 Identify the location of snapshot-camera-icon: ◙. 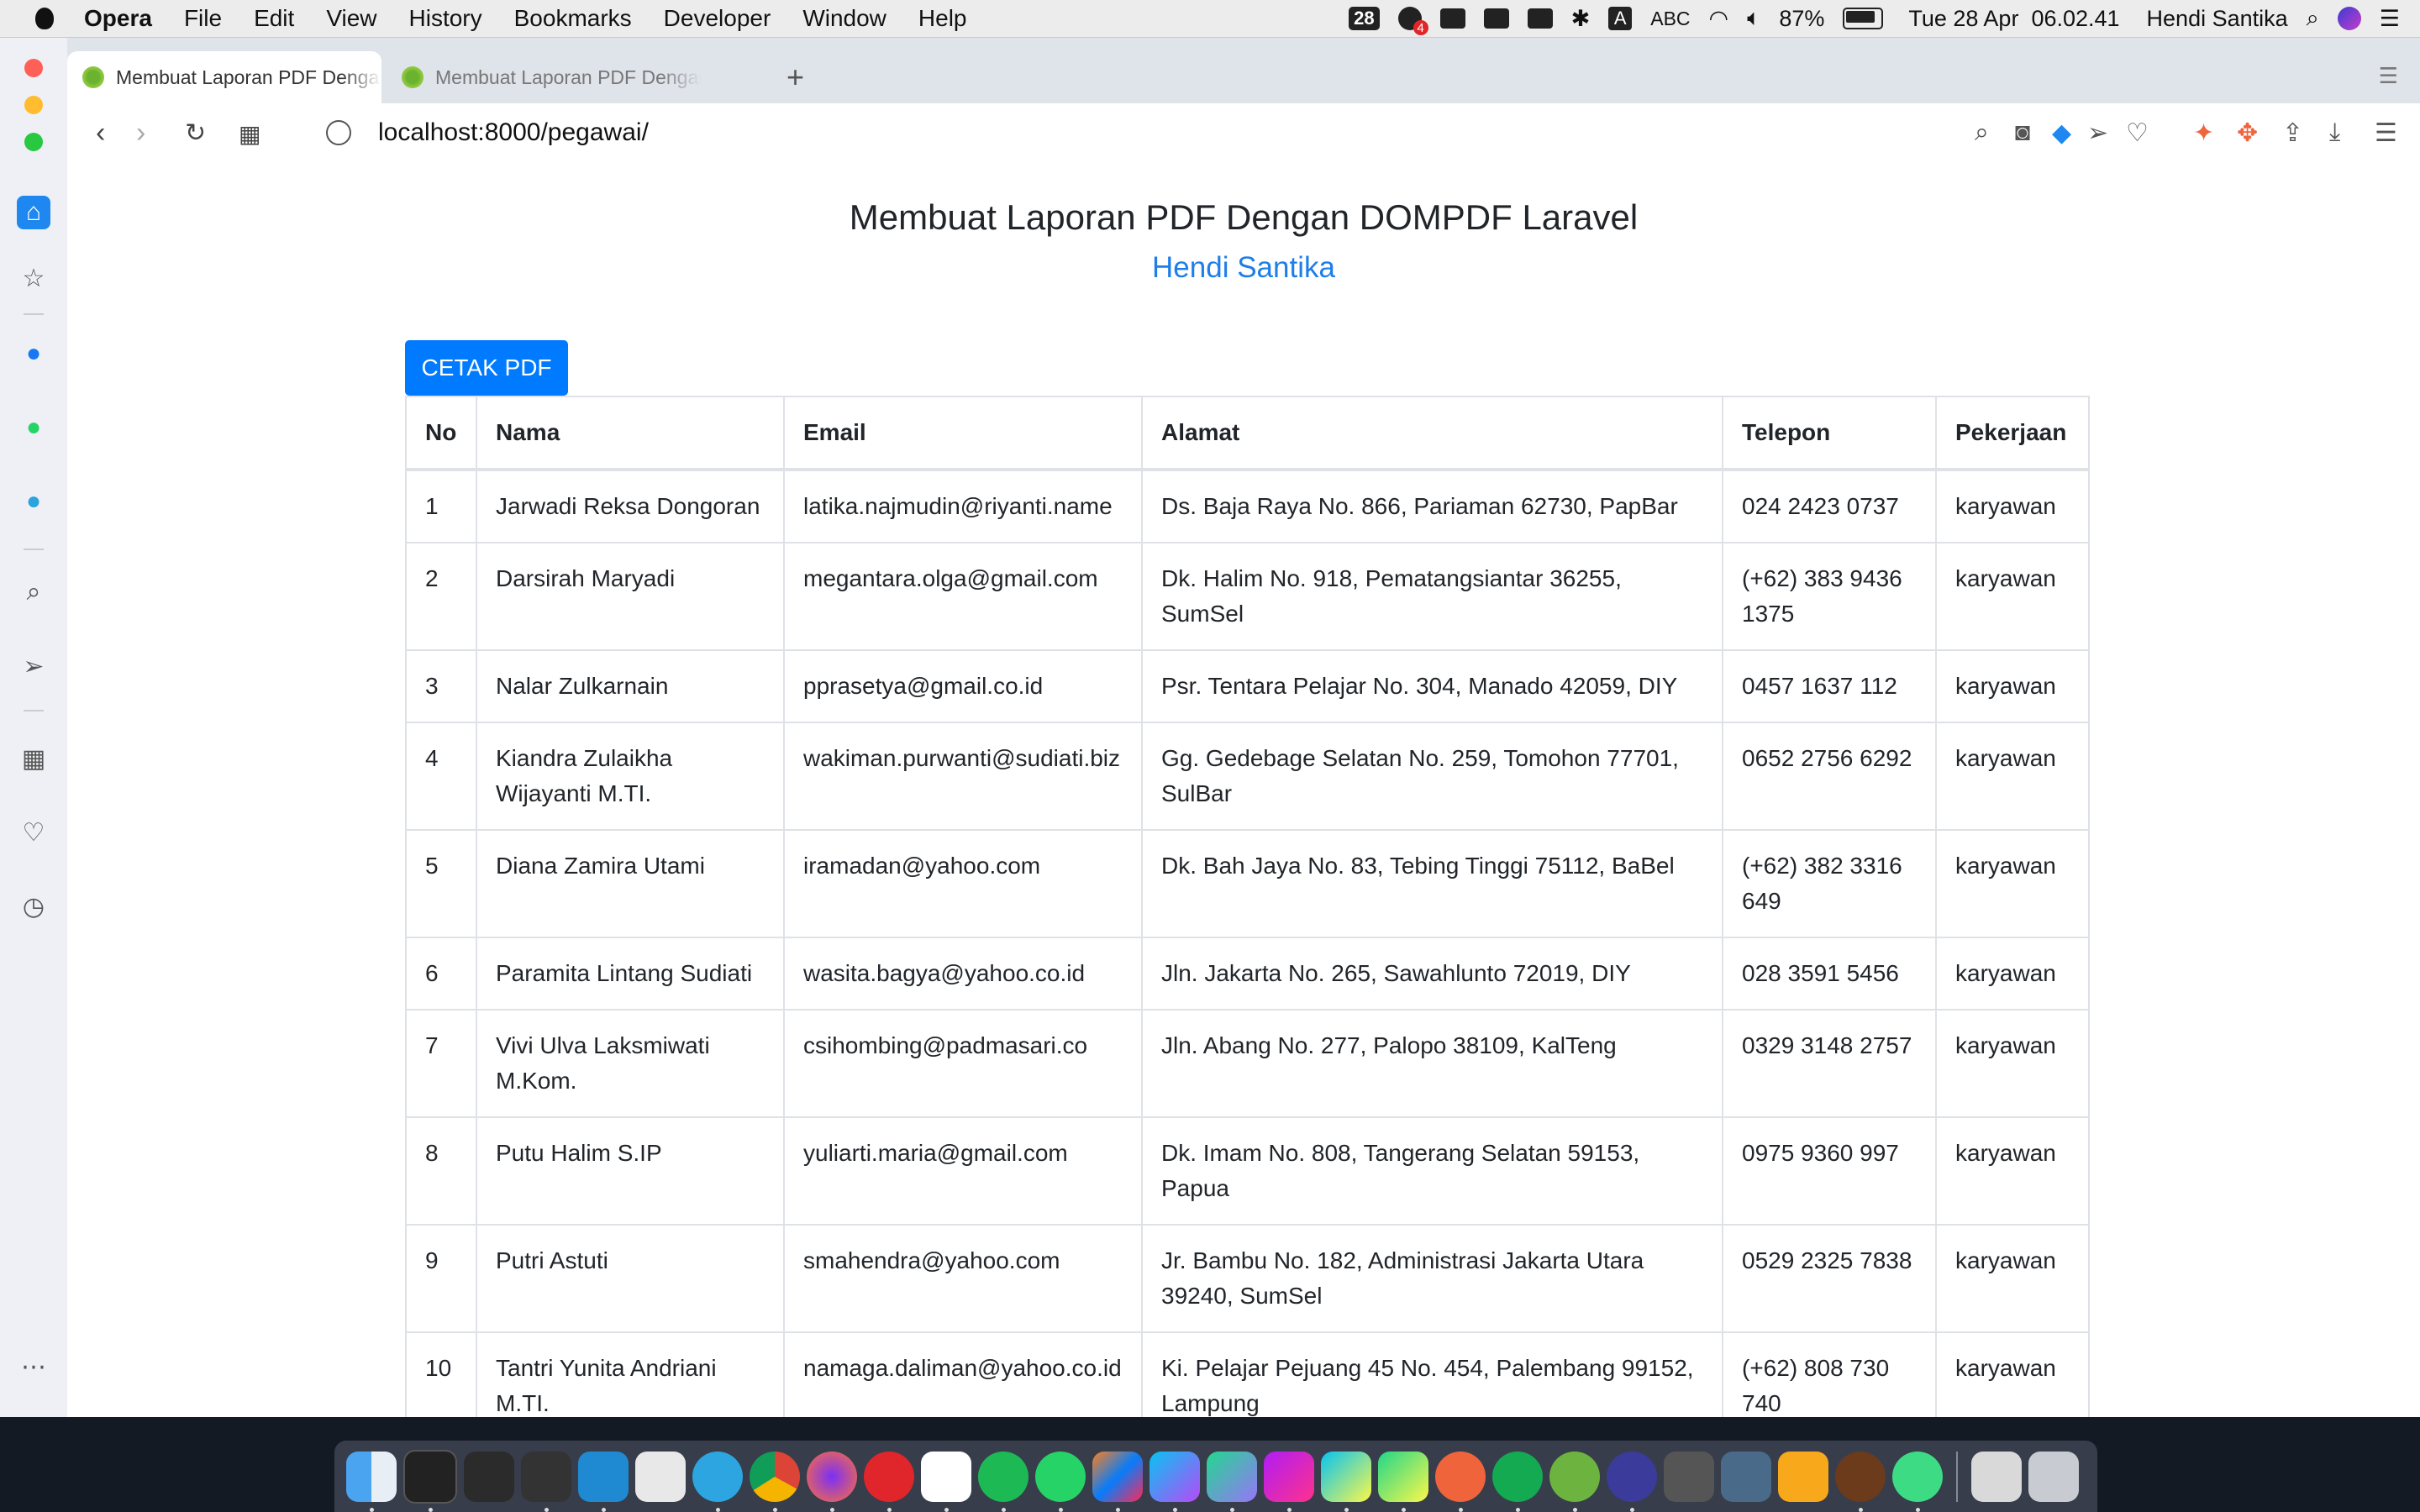
(2023, 132).